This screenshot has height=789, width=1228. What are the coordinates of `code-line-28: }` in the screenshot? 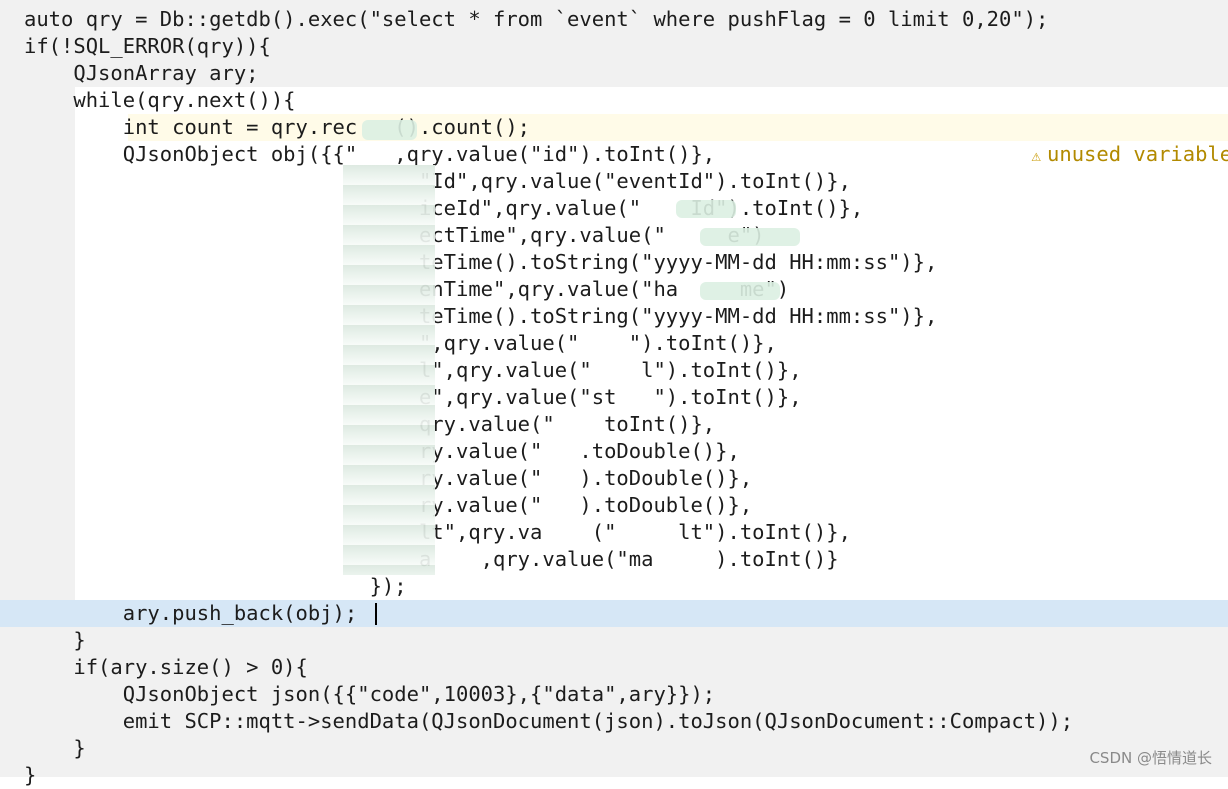 It's located at (54, 748).